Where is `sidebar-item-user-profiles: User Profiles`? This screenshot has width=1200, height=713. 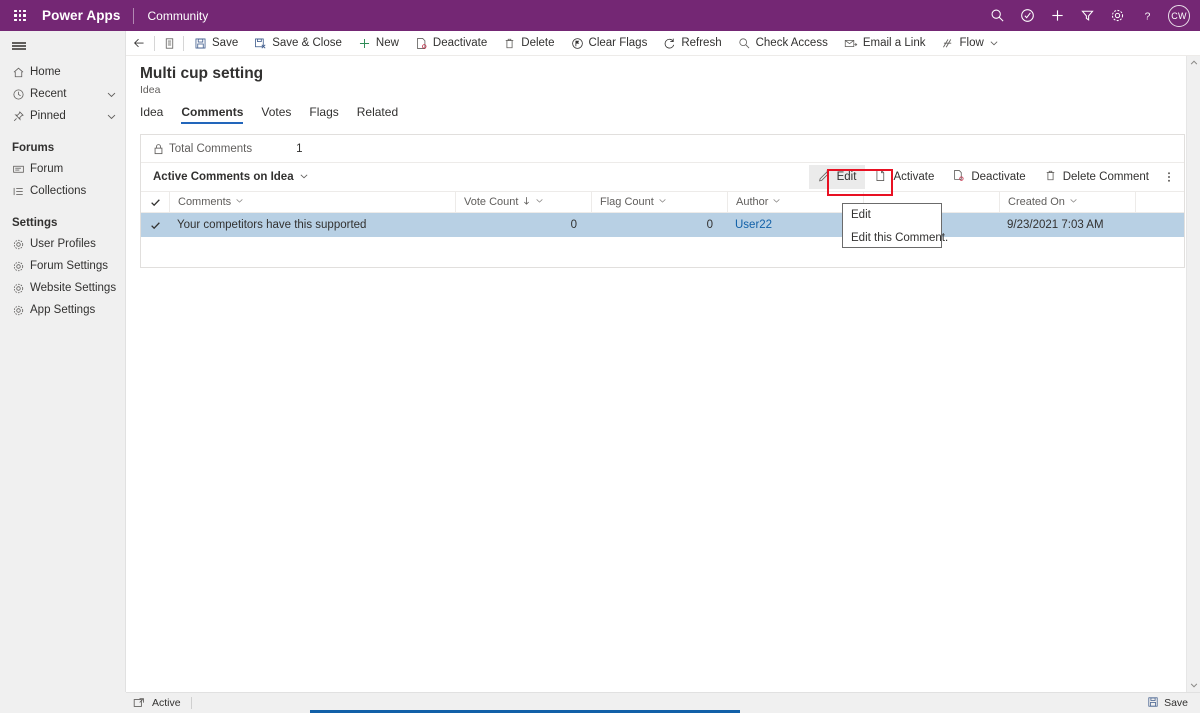
sidebar-item-user-profiles: User Profiles is located at coordinates (62, 244).